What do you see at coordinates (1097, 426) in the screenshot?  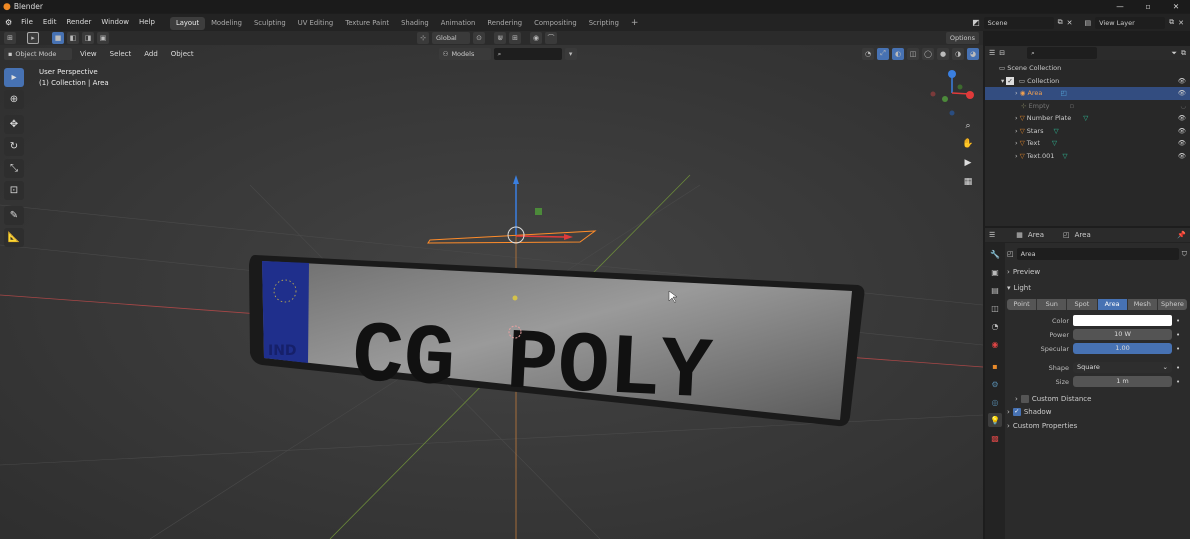 I see `panel-custom-properties-header: › Custom Properties` at bounding box center [1097, 426].